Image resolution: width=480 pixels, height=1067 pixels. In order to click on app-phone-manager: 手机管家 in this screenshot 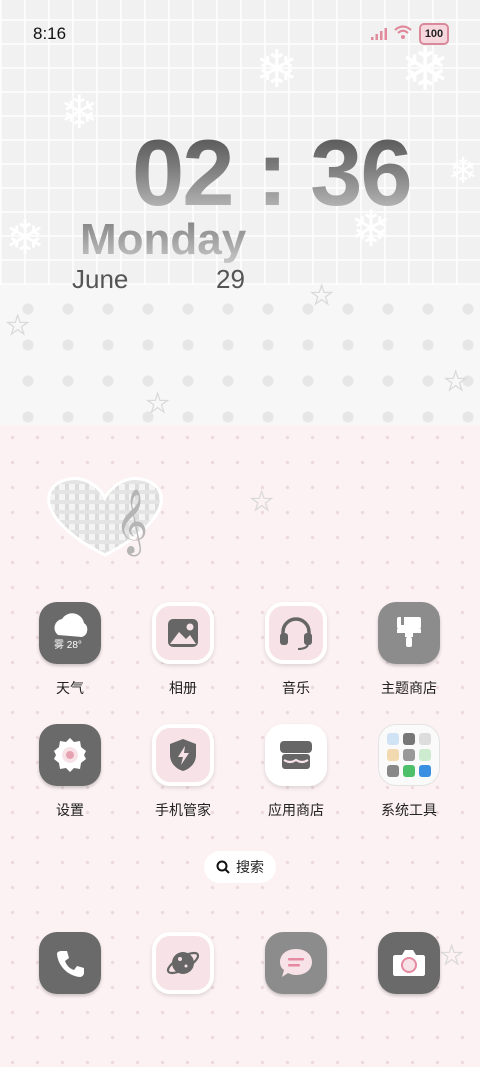, I will do `click(183, 784)`.